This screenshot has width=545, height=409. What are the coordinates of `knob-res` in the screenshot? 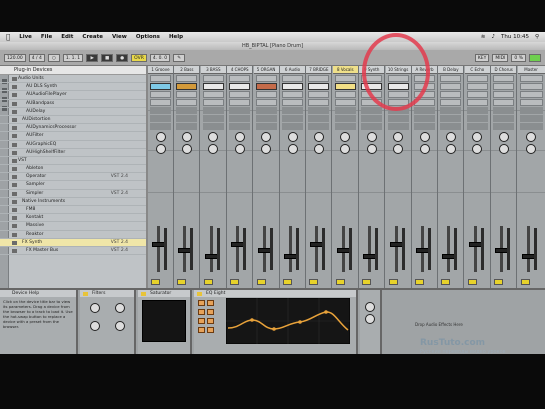 It's located at (119, 308).